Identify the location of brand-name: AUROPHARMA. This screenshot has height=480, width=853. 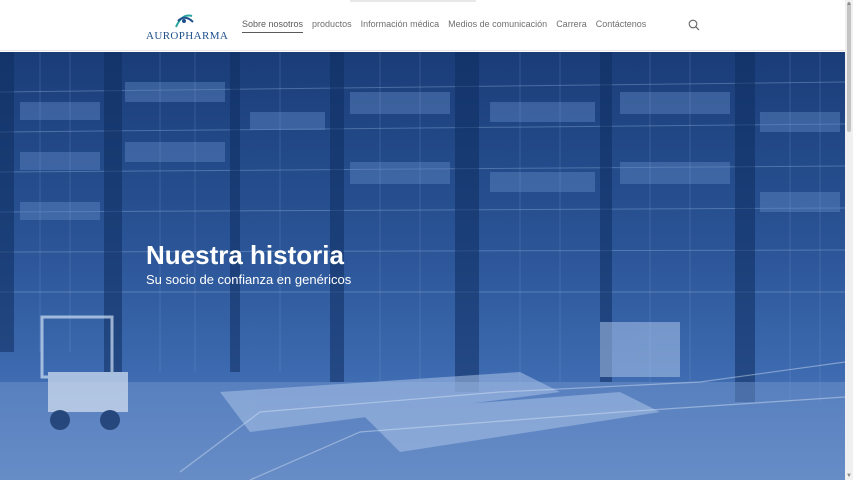
(187, 36).